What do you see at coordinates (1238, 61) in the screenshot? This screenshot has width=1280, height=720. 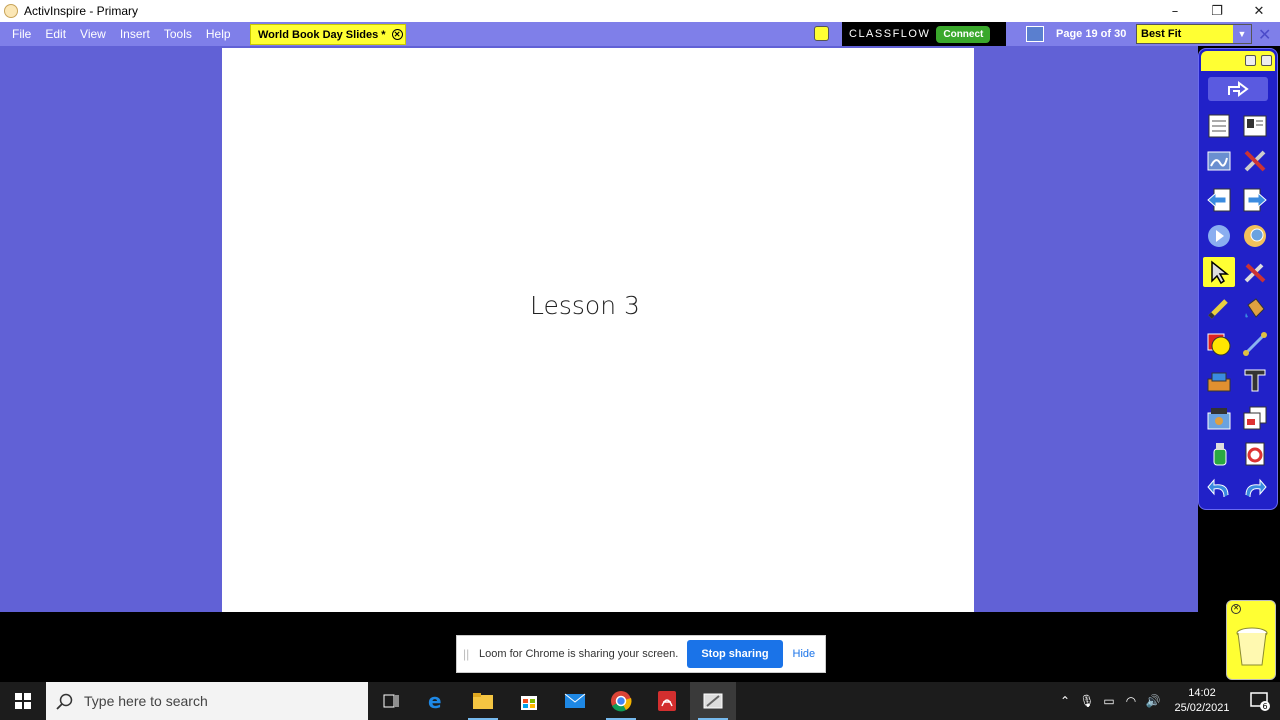 I see `toolbox-header` at bounding box center [1238, 61].